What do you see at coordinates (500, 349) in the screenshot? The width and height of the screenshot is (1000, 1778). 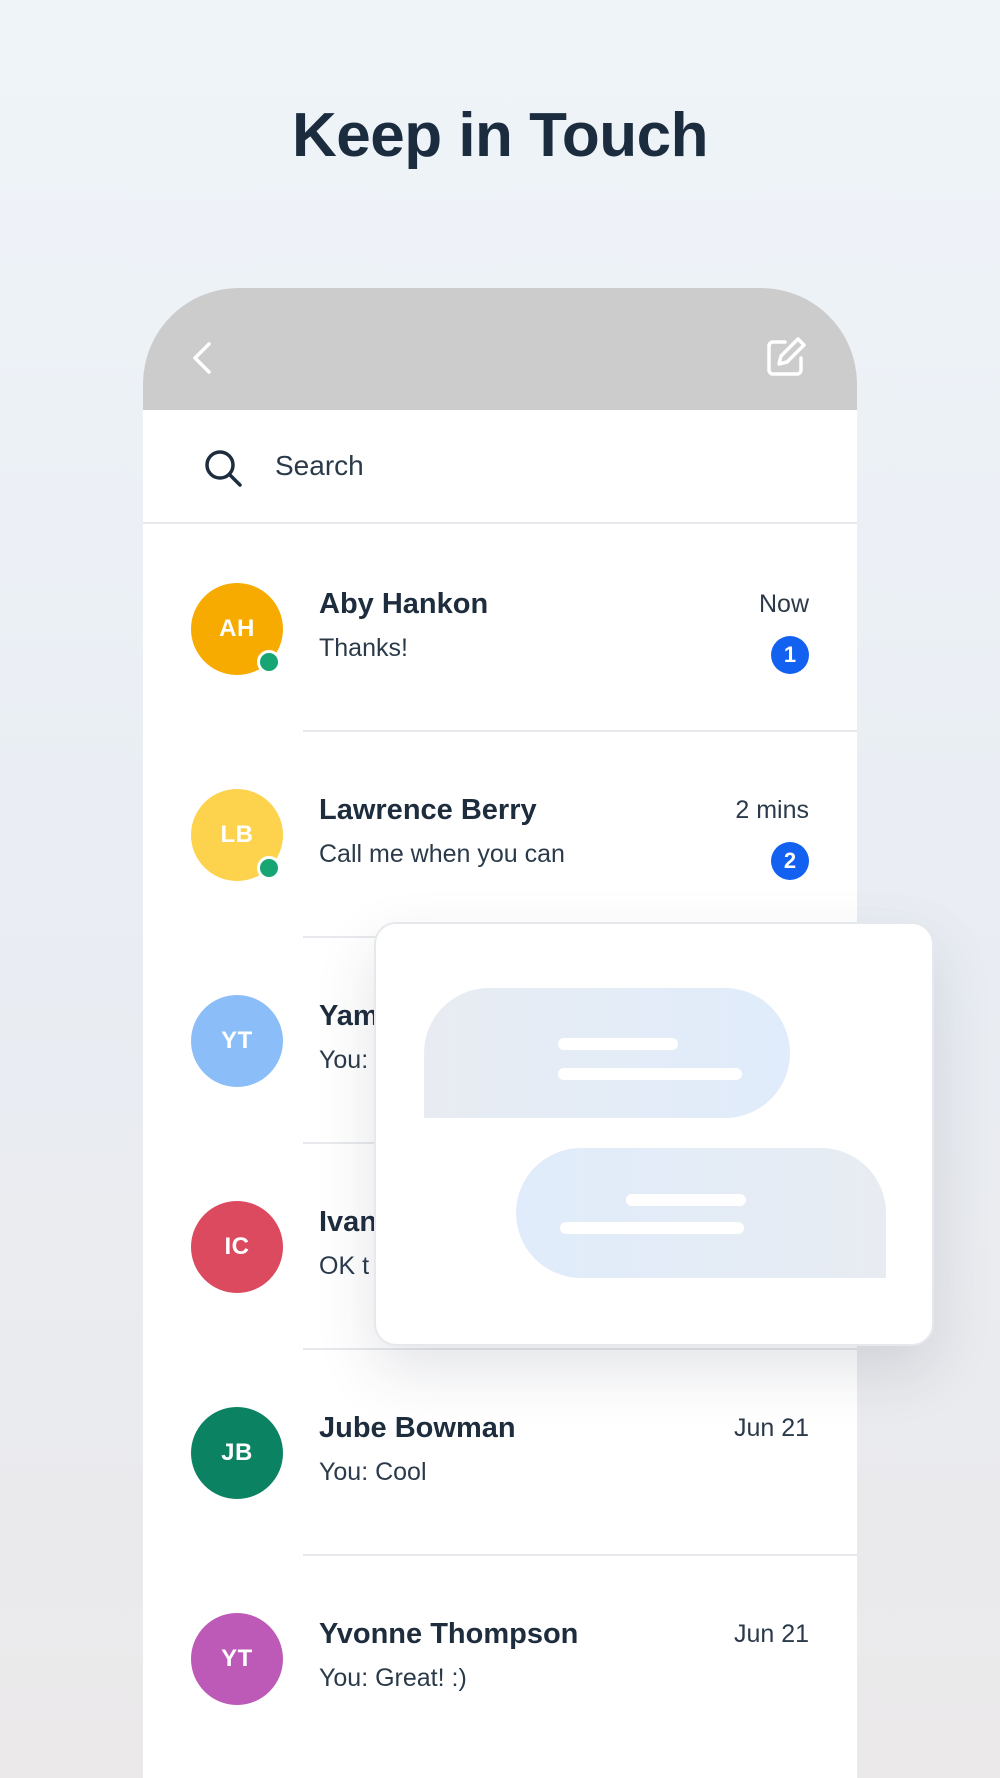 I see `app-header` at bounding box center [500, 349].